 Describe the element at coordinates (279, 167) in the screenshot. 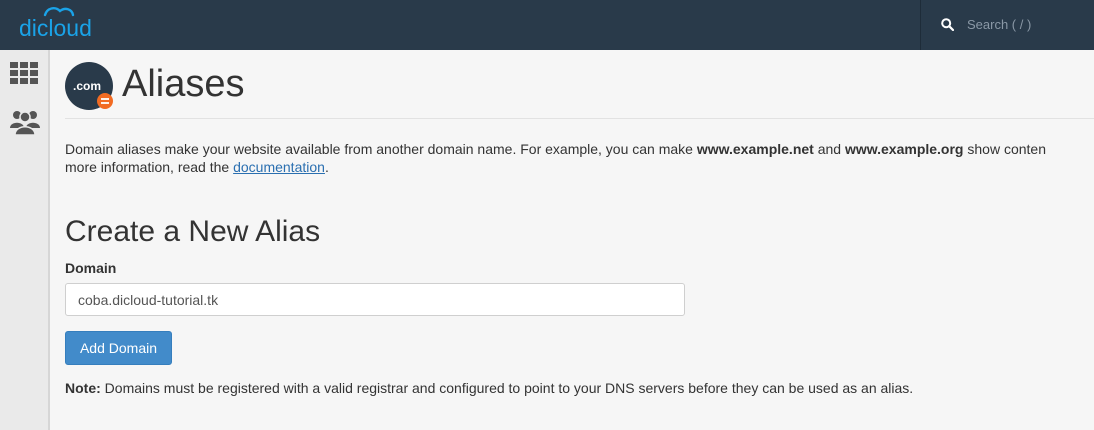

I see `documentation-link: documentation` at that location.